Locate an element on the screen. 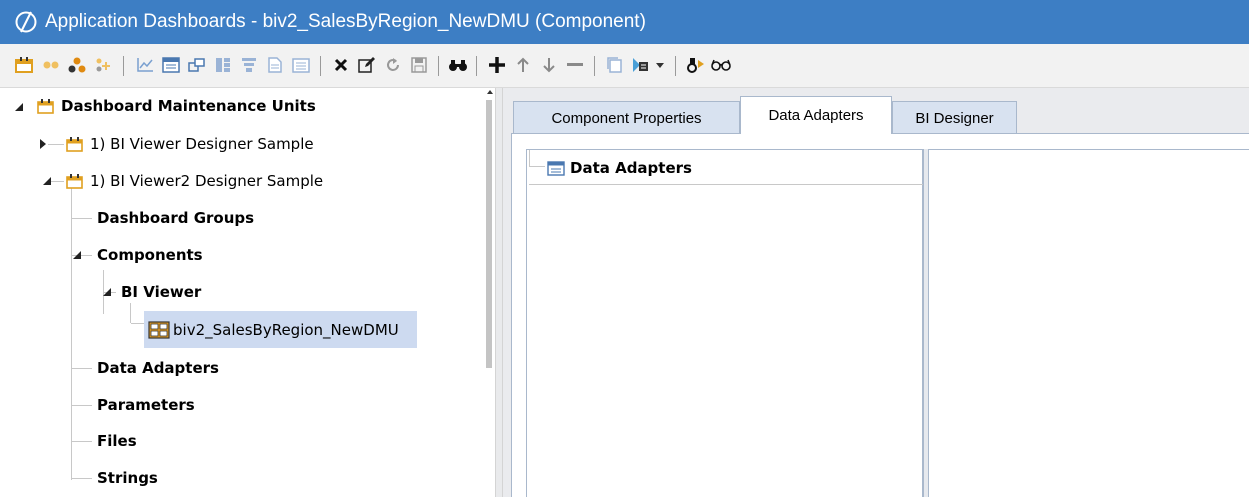 The height and width of the screenshot is (497, 1249). tree-item-label: 1) BI Viewer Designer Sample is located at coordinates (202, 144).